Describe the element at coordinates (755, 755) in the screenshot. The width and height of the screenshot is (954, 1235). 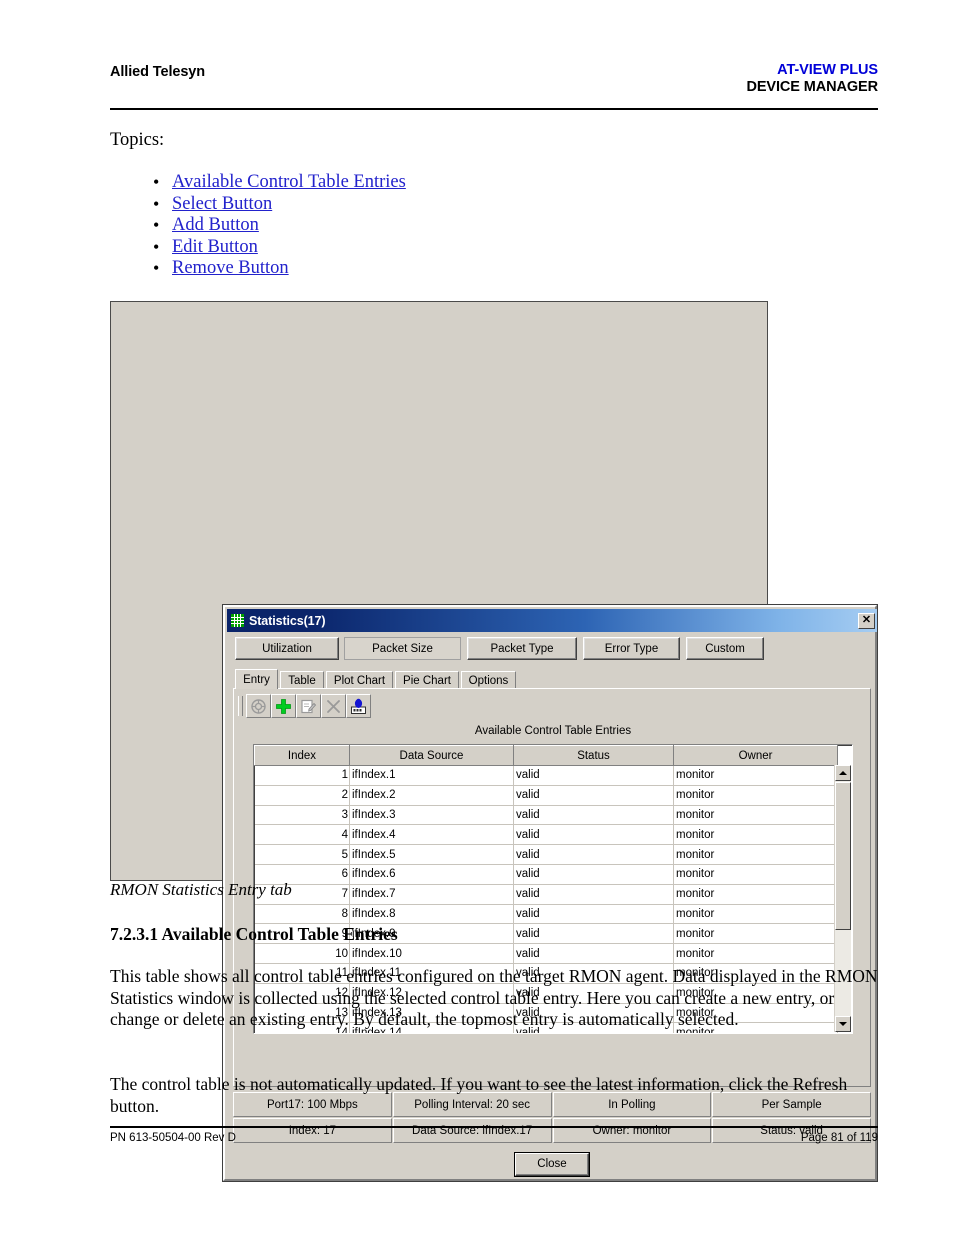
I see `column-header-owner: Owner` at that location.